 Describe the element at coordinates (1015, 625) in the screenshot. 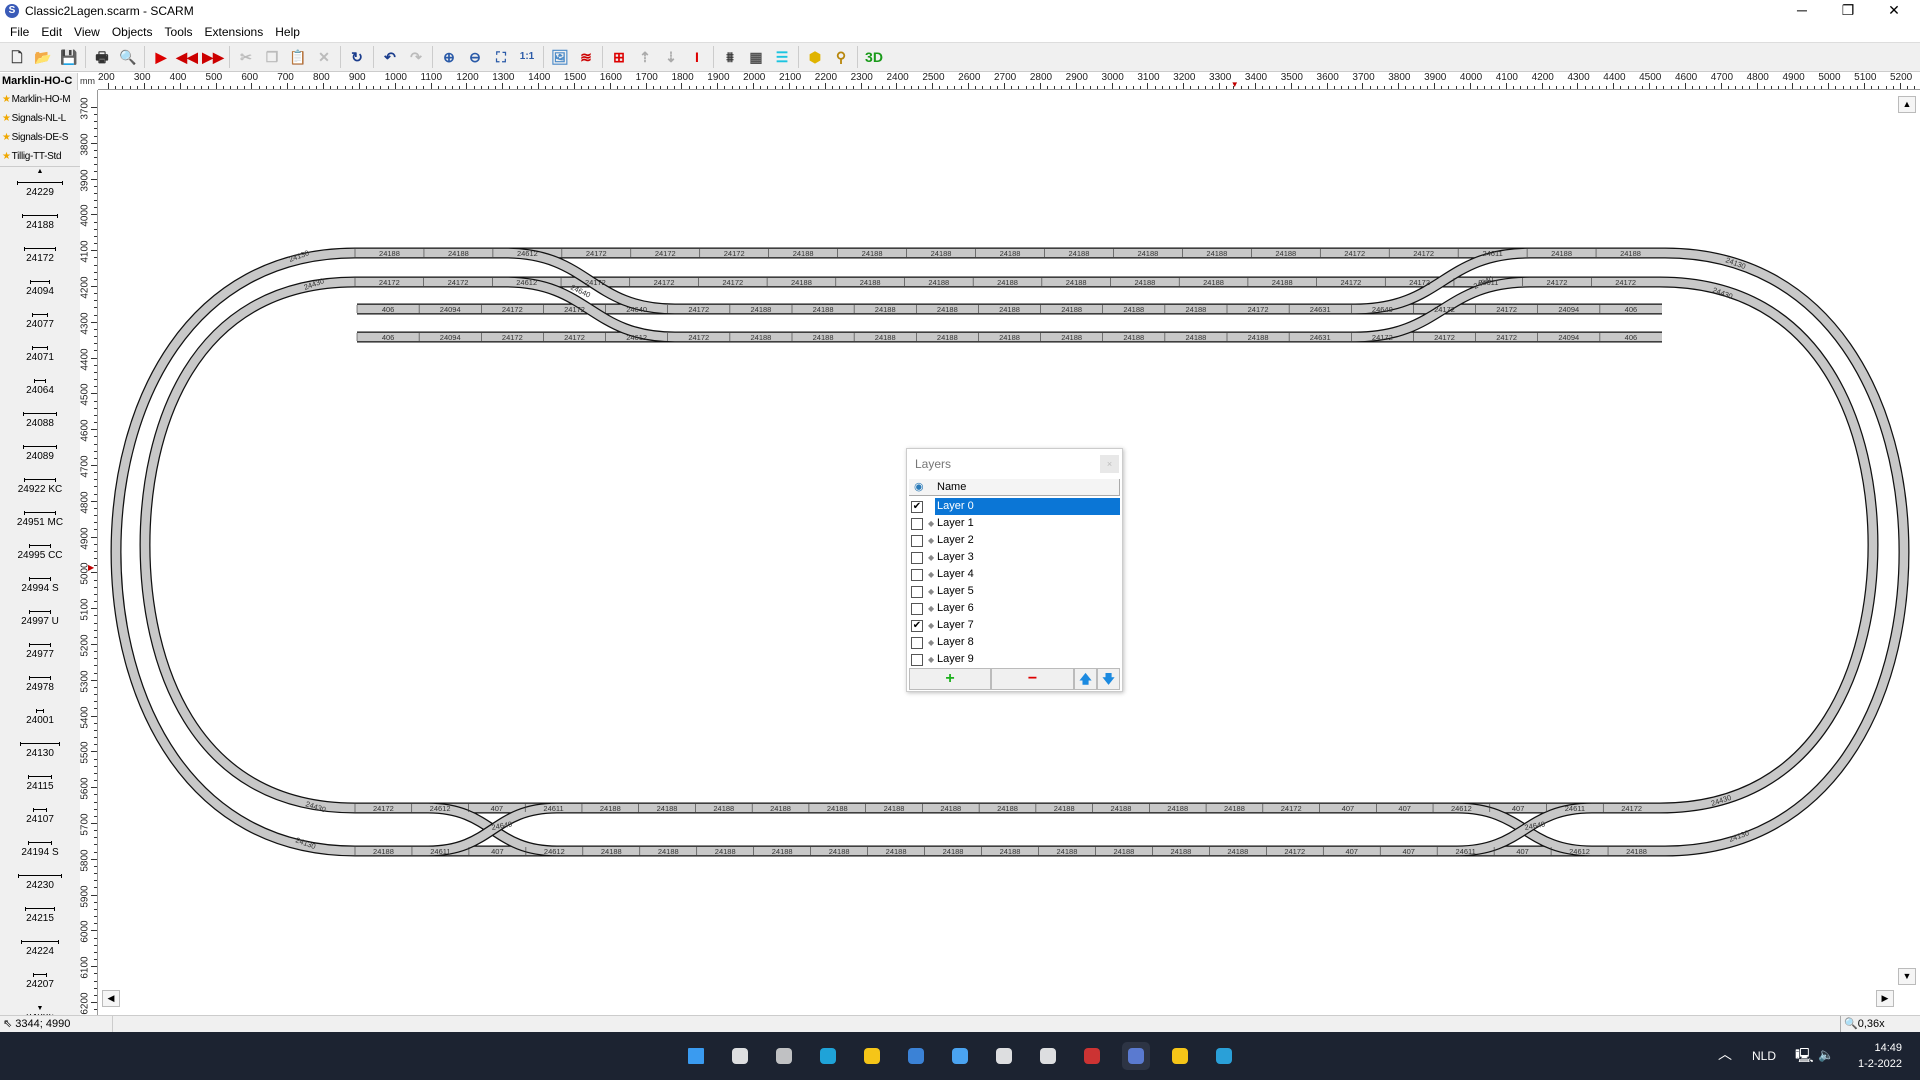

I see `layer-row: ✔ ◆ Layer 7` at that location.